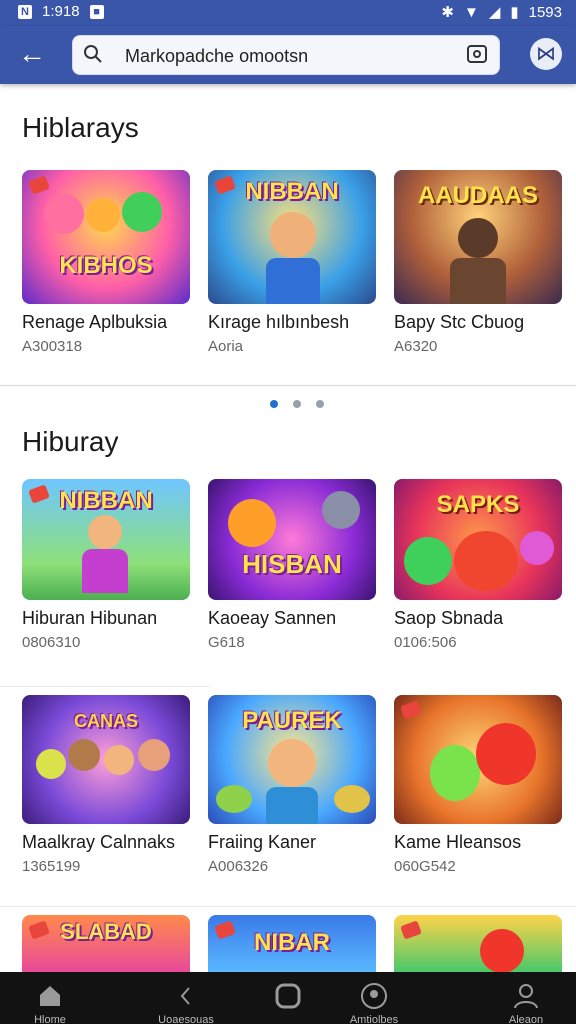 The image size is (576, 1026). What do you see at coordinates (374, 996) in the screenshot?
I see `profile-badge-icon` at bounding box center [374, 996].